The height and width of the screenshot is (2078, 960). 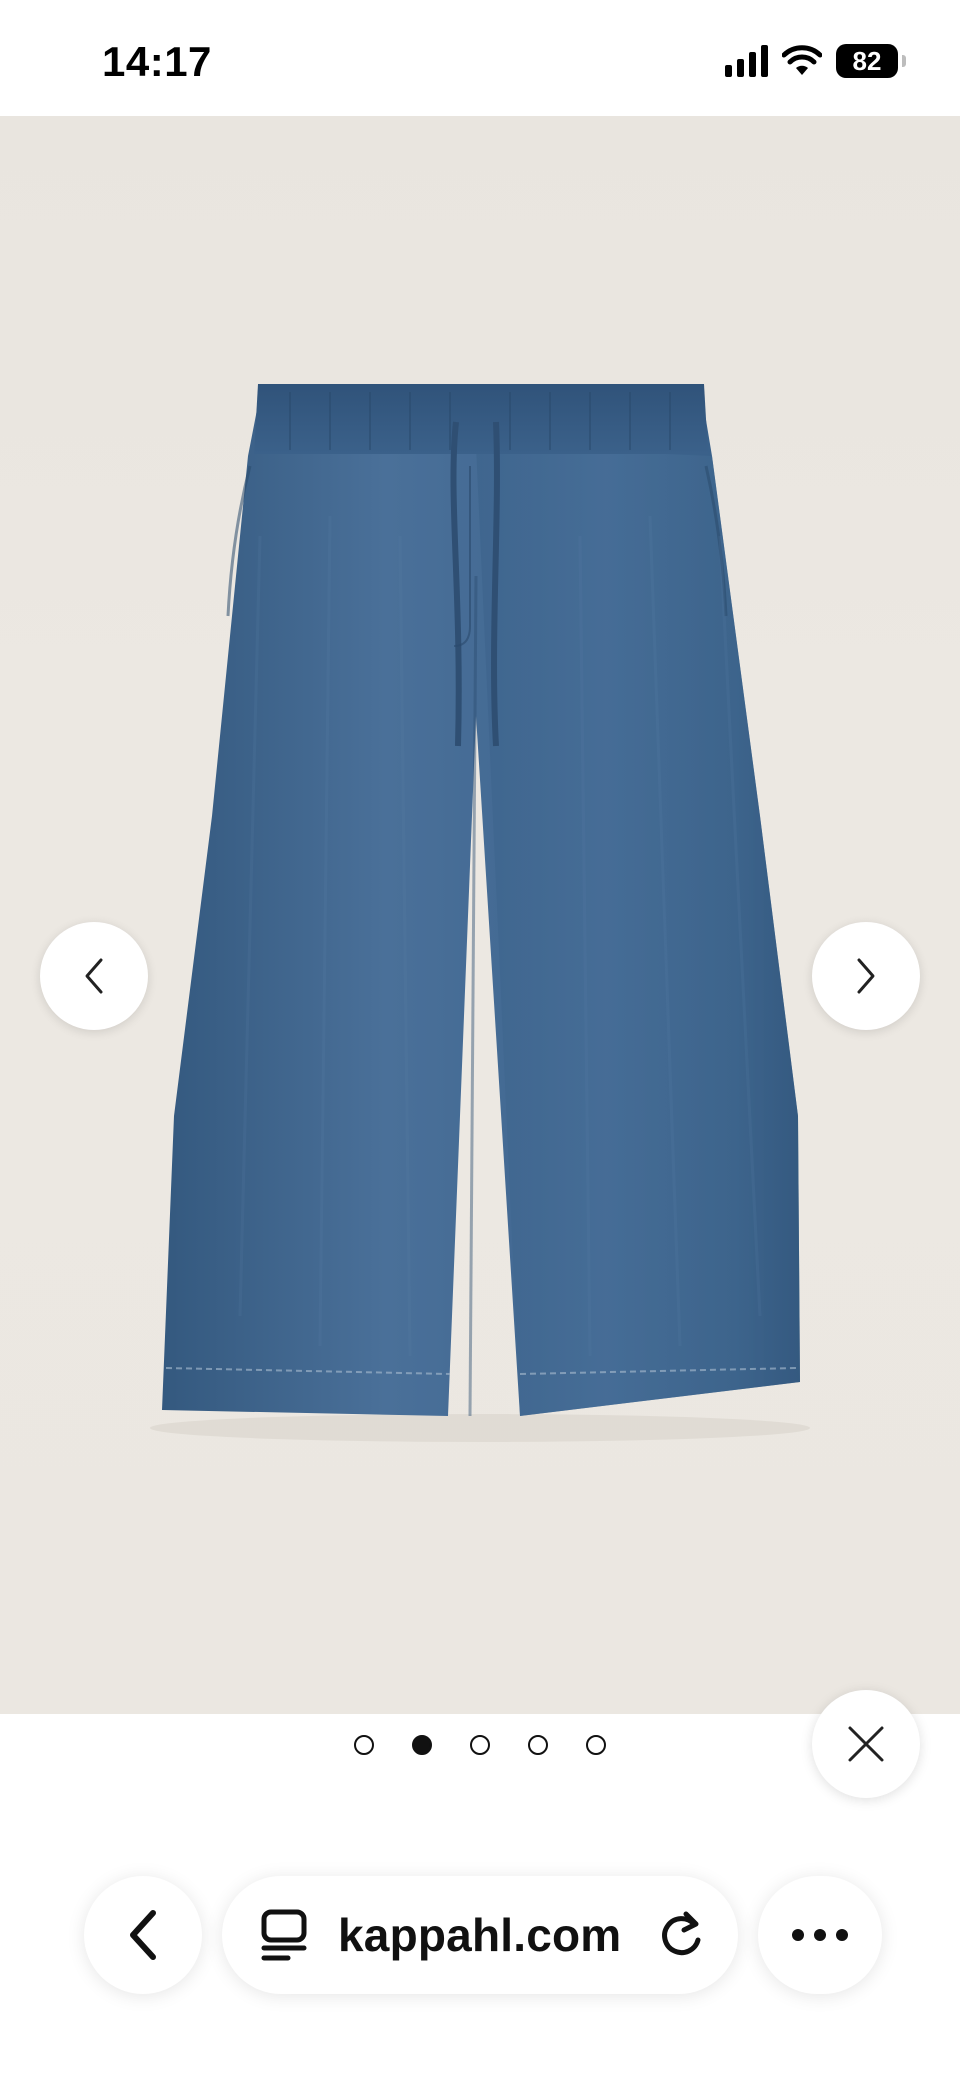 I want to click on signal-icon, so click(x=746, y=61).